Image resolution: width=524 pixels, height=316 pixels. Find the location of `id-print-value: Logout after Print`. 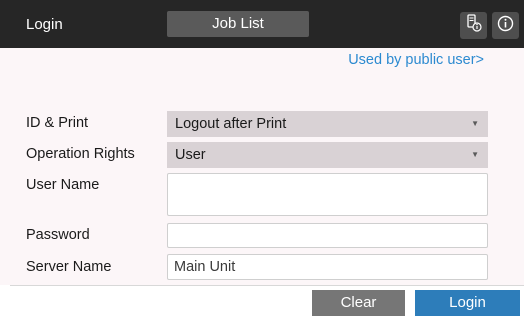

id-print-value: Logout after Print is located at coordinates (231, 124).